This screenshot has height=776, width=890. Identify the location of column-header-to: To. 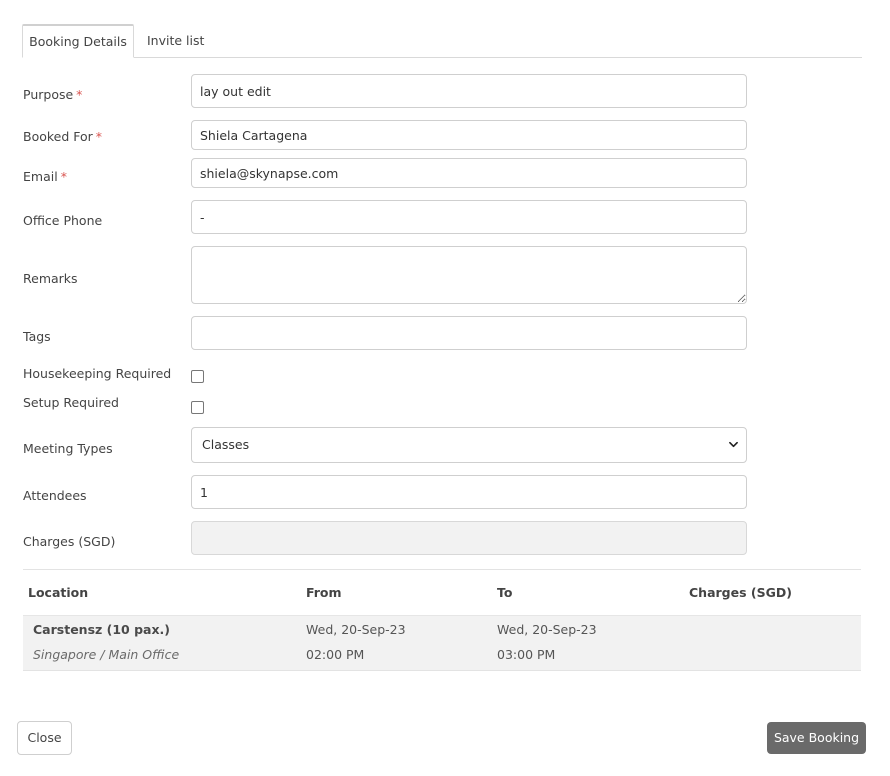
(505, 592).